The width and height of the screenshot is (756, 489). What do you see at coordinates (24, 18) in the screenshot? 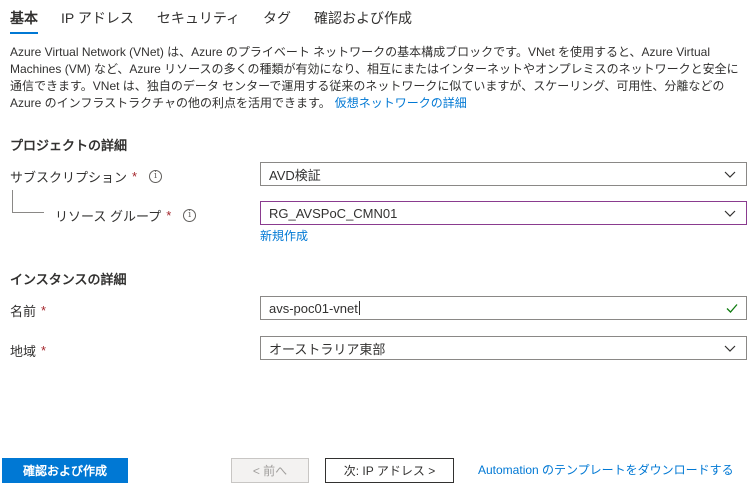
I see `tab-basics: 基本` at bounding box center [24, 18].